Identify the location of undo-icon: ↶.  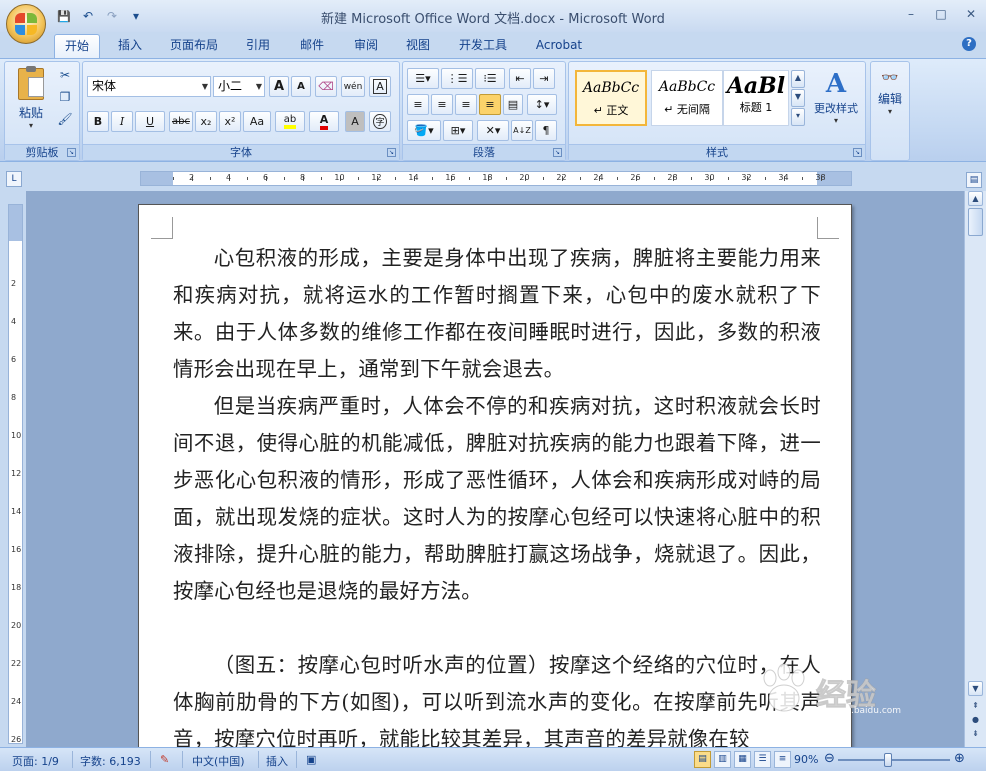
(88, 16).